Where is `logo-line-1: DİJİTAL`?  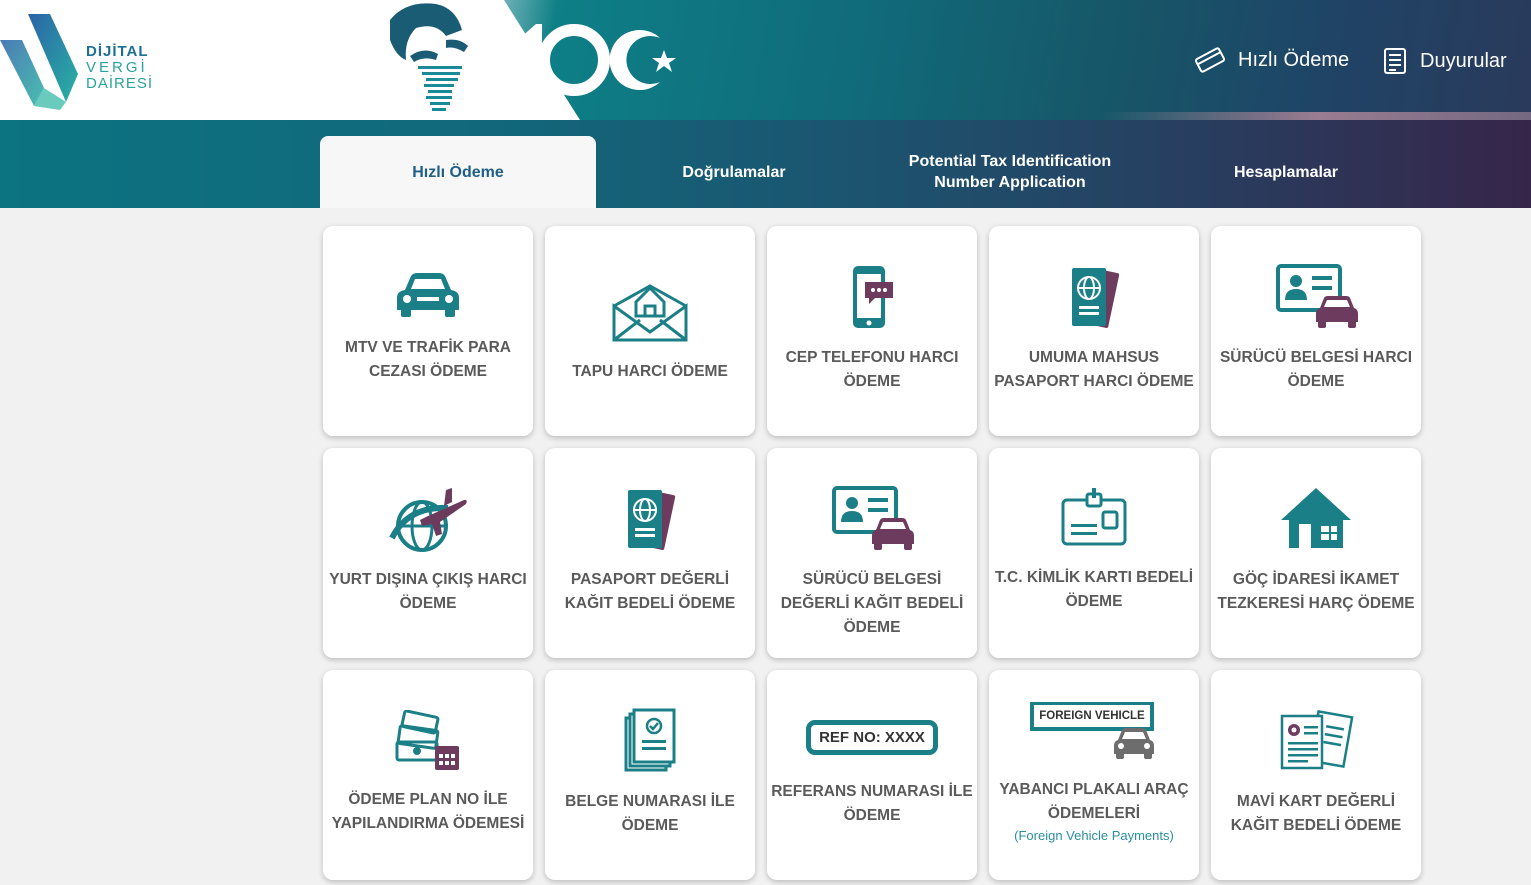 logo-line-1: DİJİTAL is located at coordinates (117, 51).